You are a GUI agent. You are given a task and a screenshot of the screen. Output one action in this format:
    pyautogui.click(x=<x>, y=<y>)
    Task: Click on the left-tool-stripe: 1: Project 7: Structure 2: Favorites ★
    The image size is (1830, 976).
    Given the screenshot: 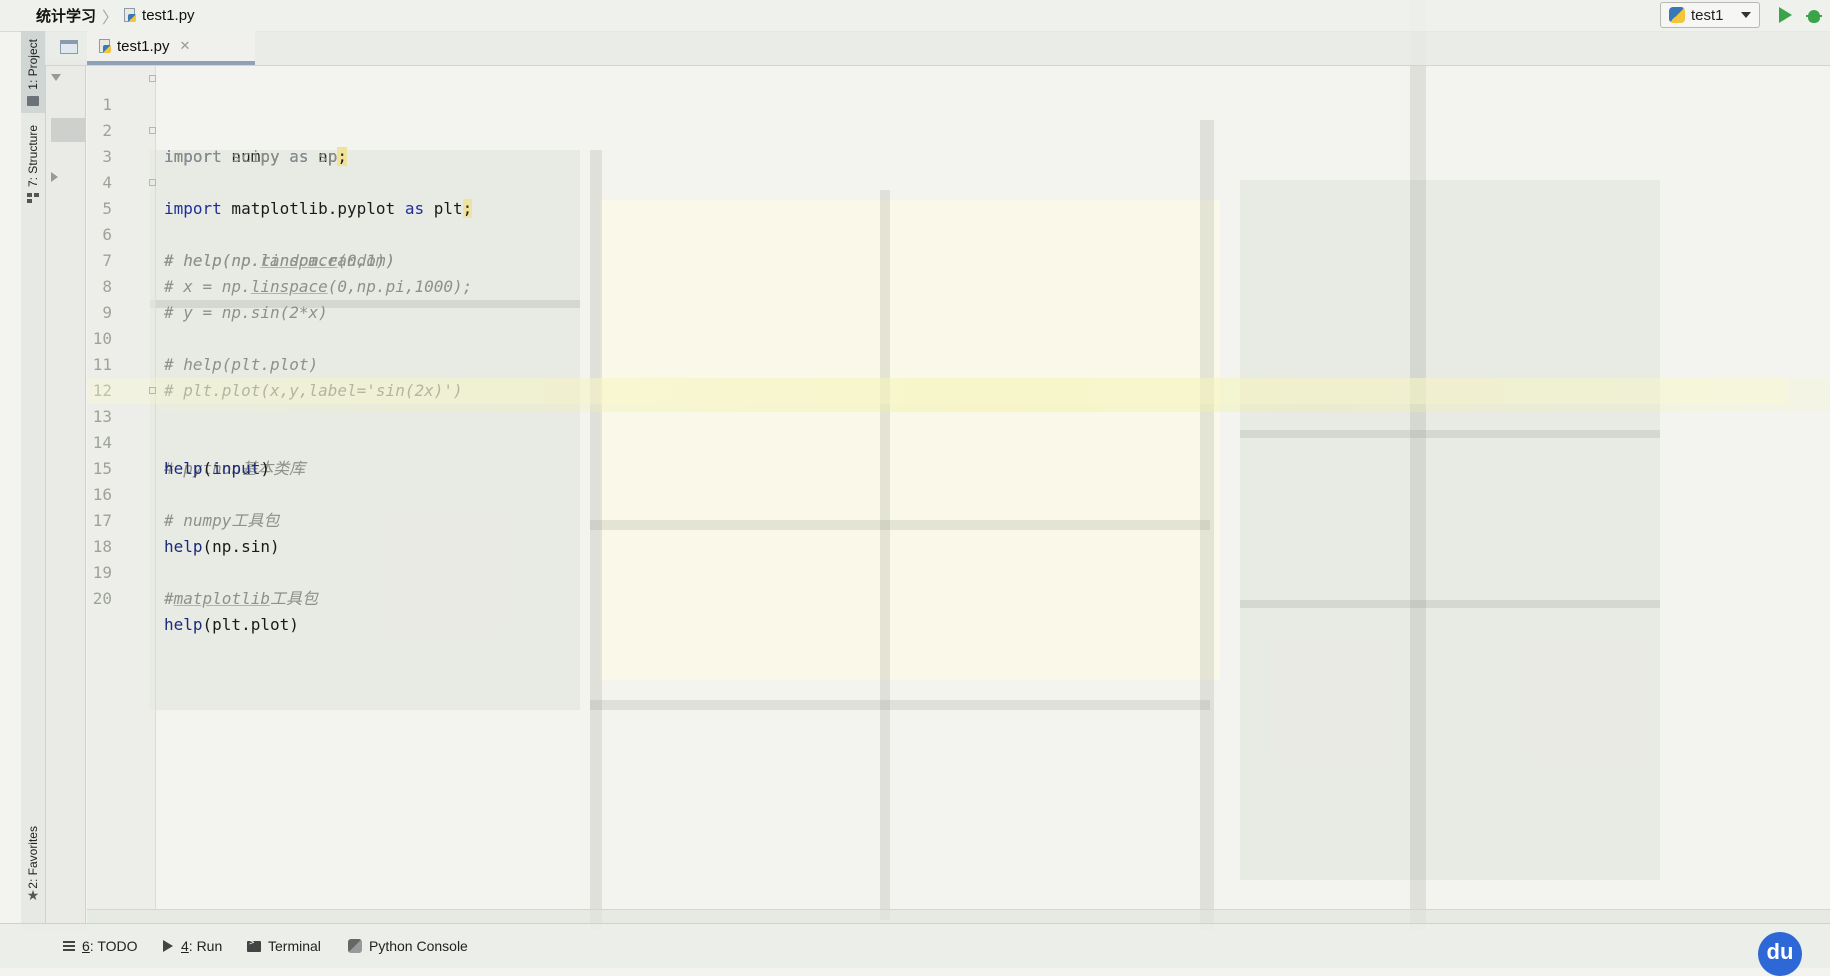 What is the action you would take?
    pyautogui.click(x=33, y=481)
    